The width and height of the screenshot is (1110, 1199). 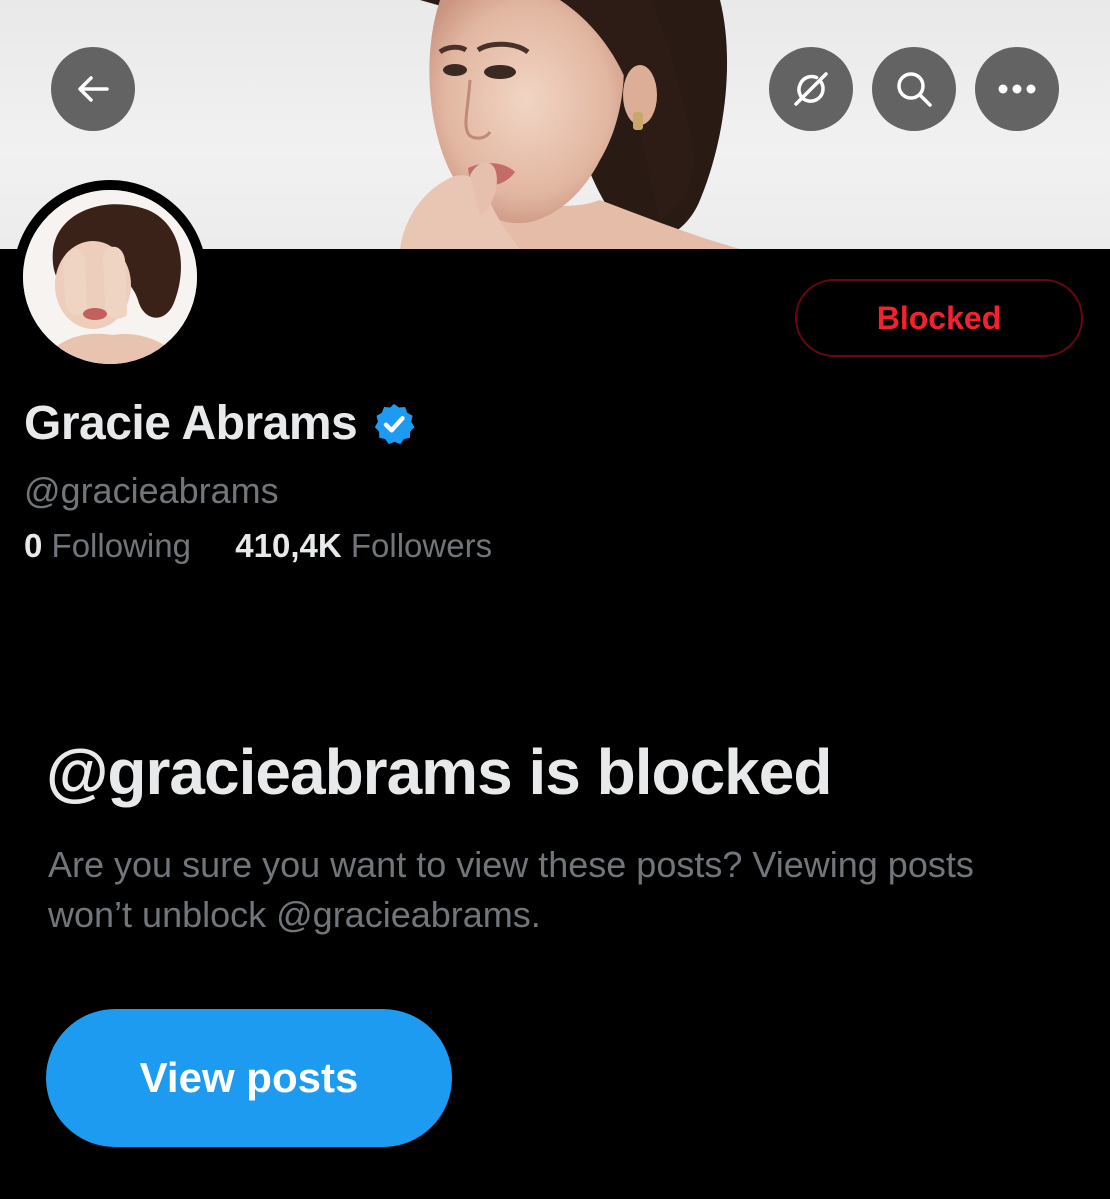 I want to click on view-posts-label: View posts, so click(x=249, y=1077).